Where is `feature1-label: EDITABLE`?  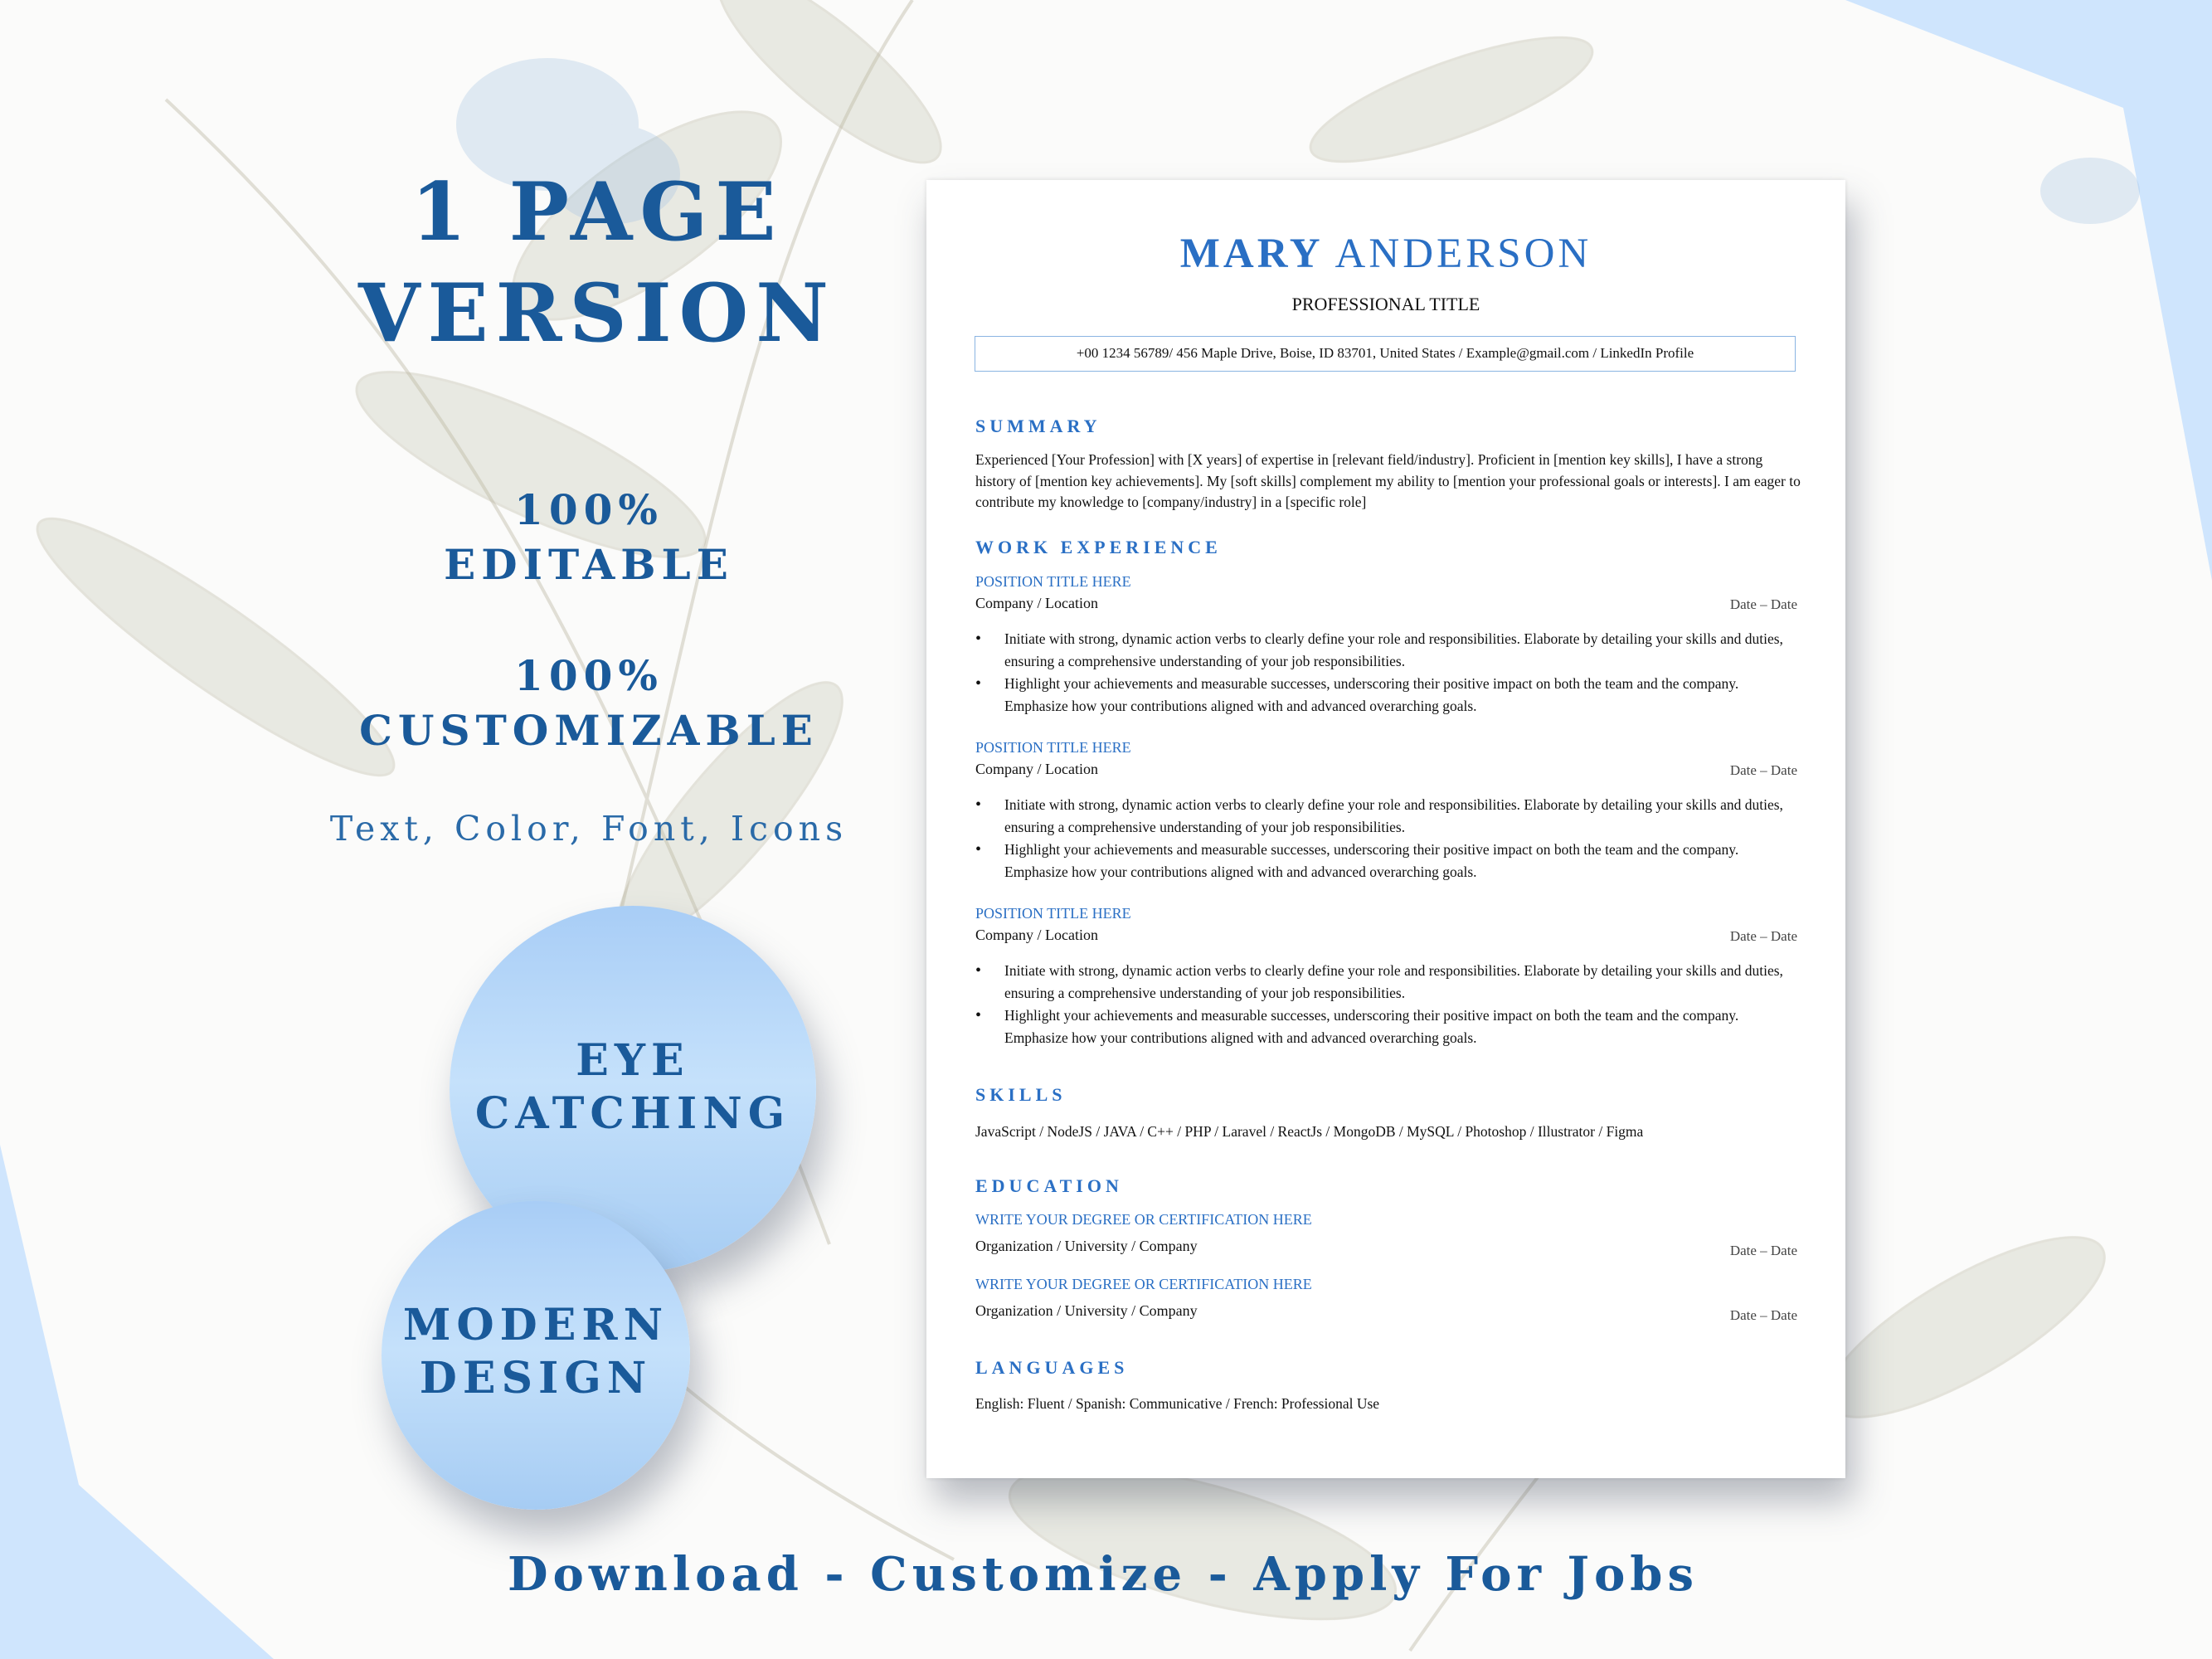
feature1-label: EDITABLE is located at coordinates (589, 564).